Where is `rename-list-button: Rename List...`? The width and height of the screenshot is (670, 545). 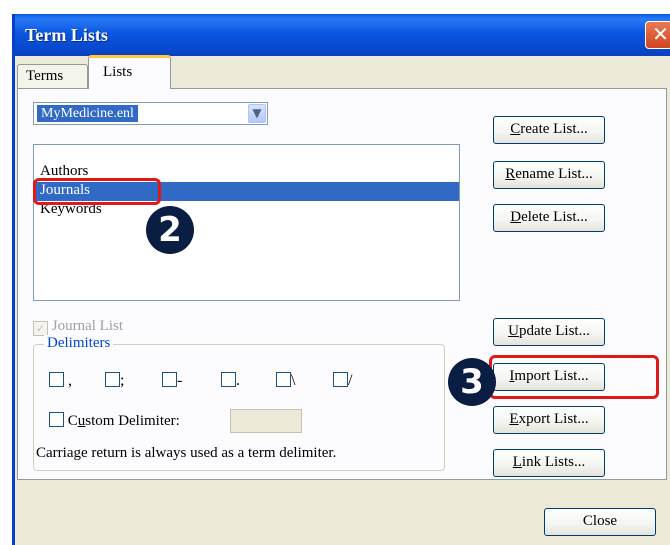
rename-list-button: Rename List... is located at coordinates (549, 175).